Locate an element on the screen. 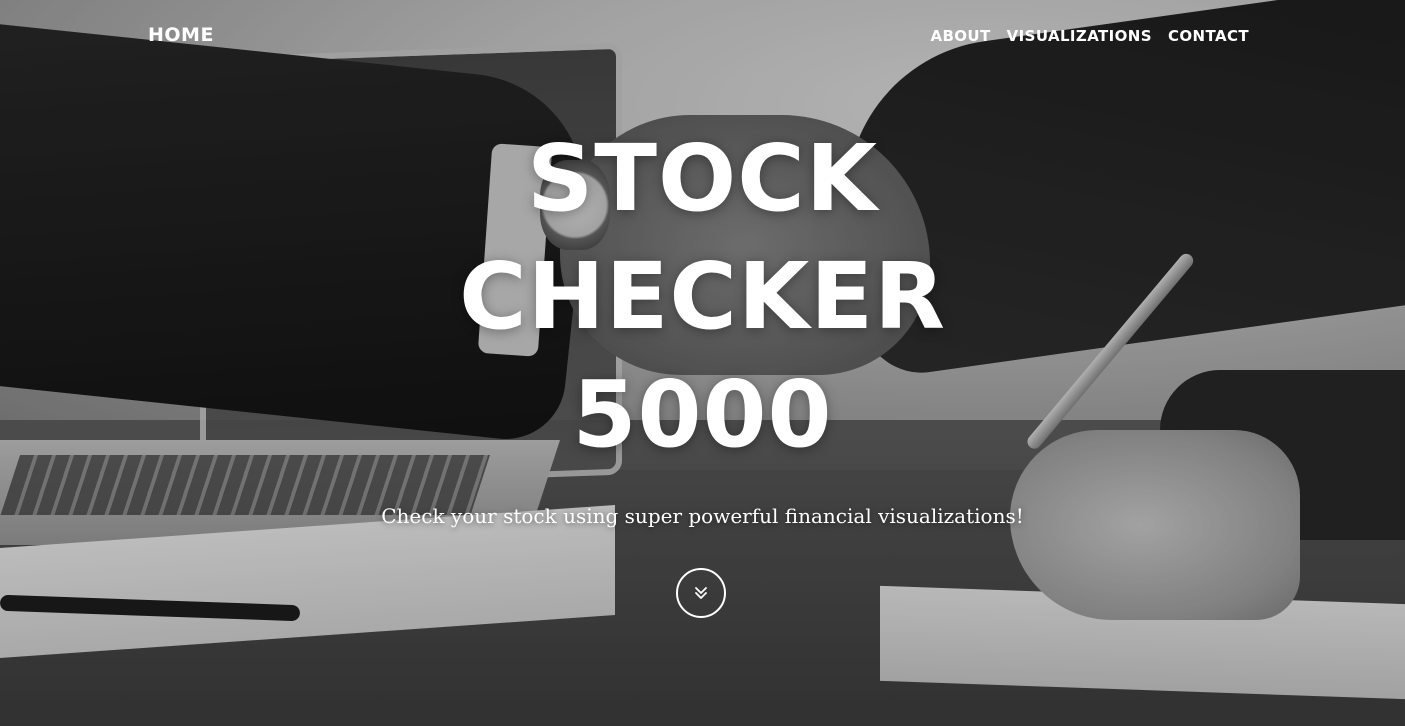  nav-link-contact: CONTACT is located at coordinates (1208, 36).